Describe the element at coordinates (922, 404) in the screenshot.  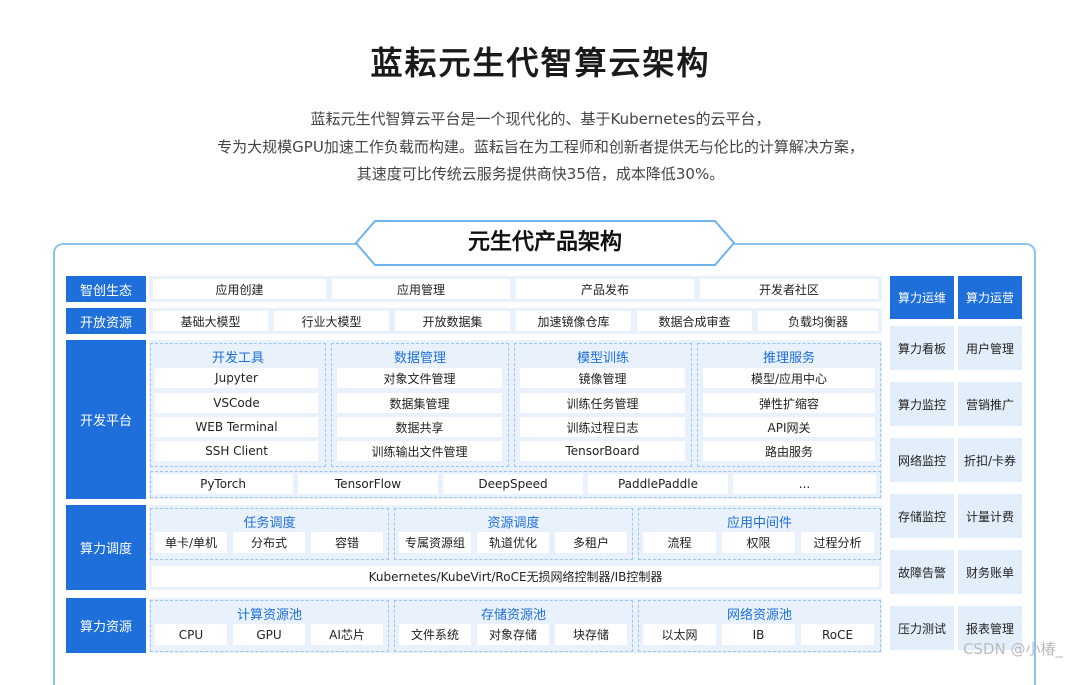
I see `ops-item: 算力监控` at that location.